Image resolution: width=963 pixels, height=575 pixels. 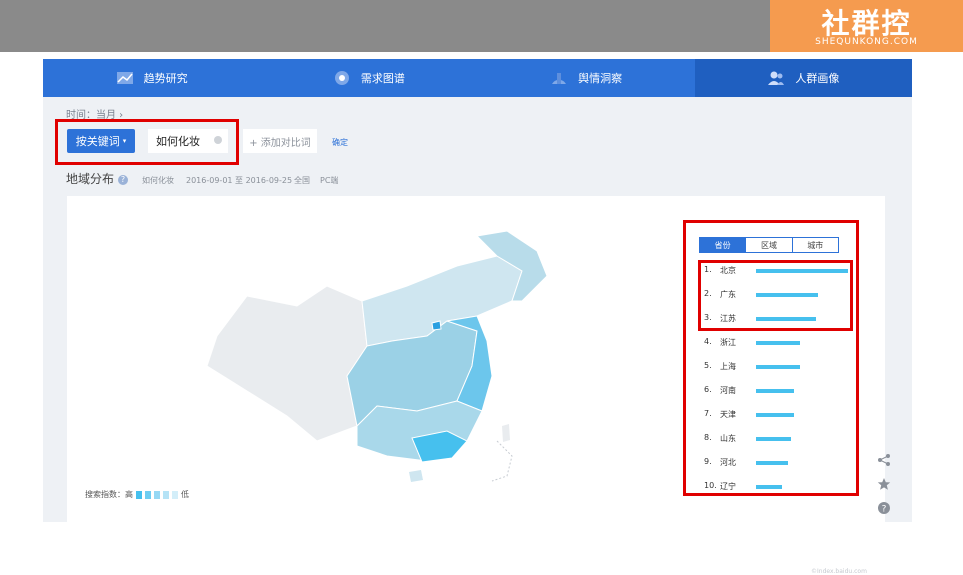 I want to click on add-compare-button: + 添加对比词, so click(x=280, y=141).